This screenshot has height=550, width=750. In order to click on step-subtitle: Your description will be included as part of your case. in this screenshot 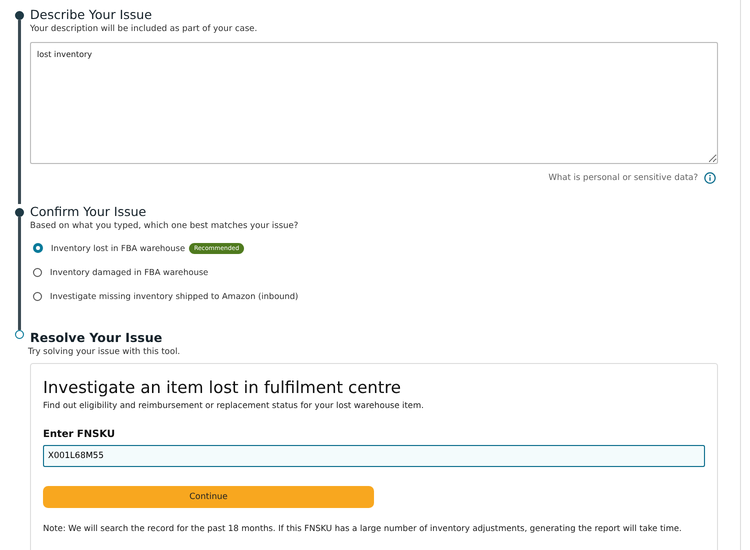, I will do `click(144, 29)`.